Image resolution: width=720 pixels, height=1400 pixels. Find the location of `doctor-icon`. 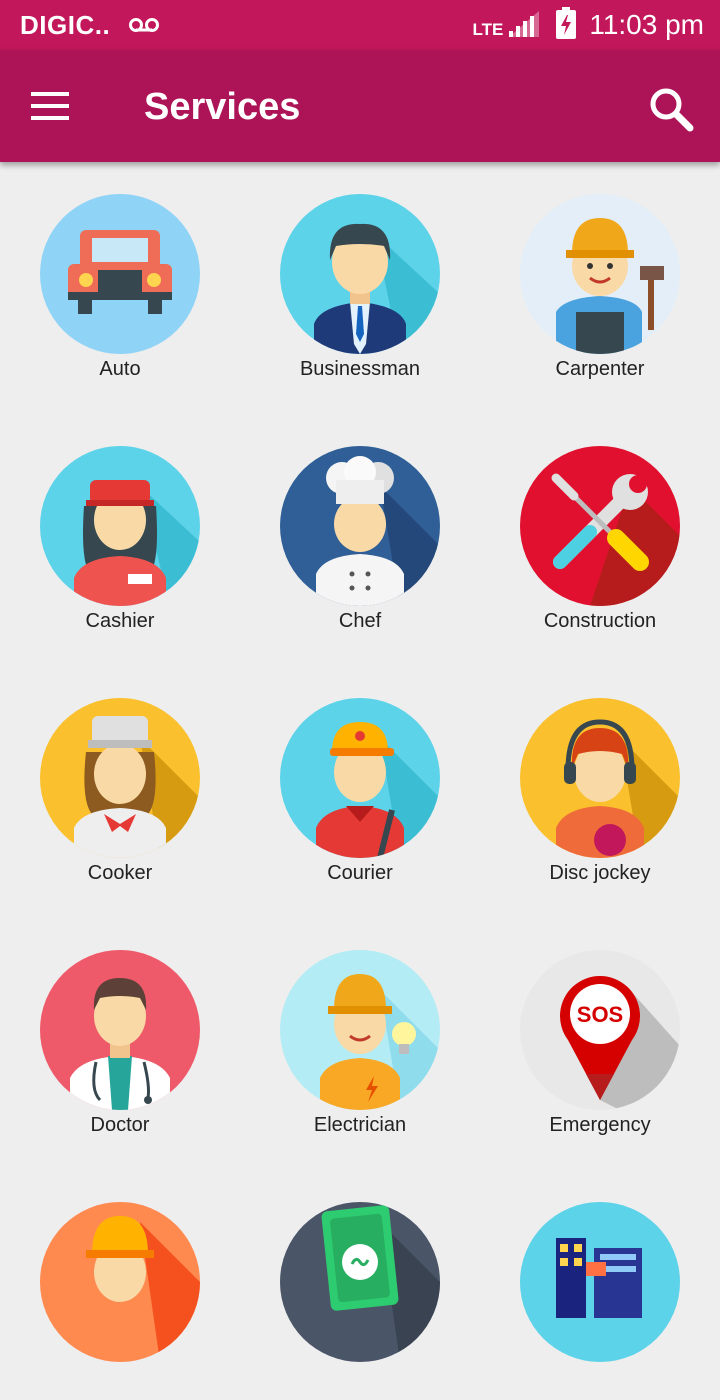

doctor-icon is located at coordinates (120, 1030).